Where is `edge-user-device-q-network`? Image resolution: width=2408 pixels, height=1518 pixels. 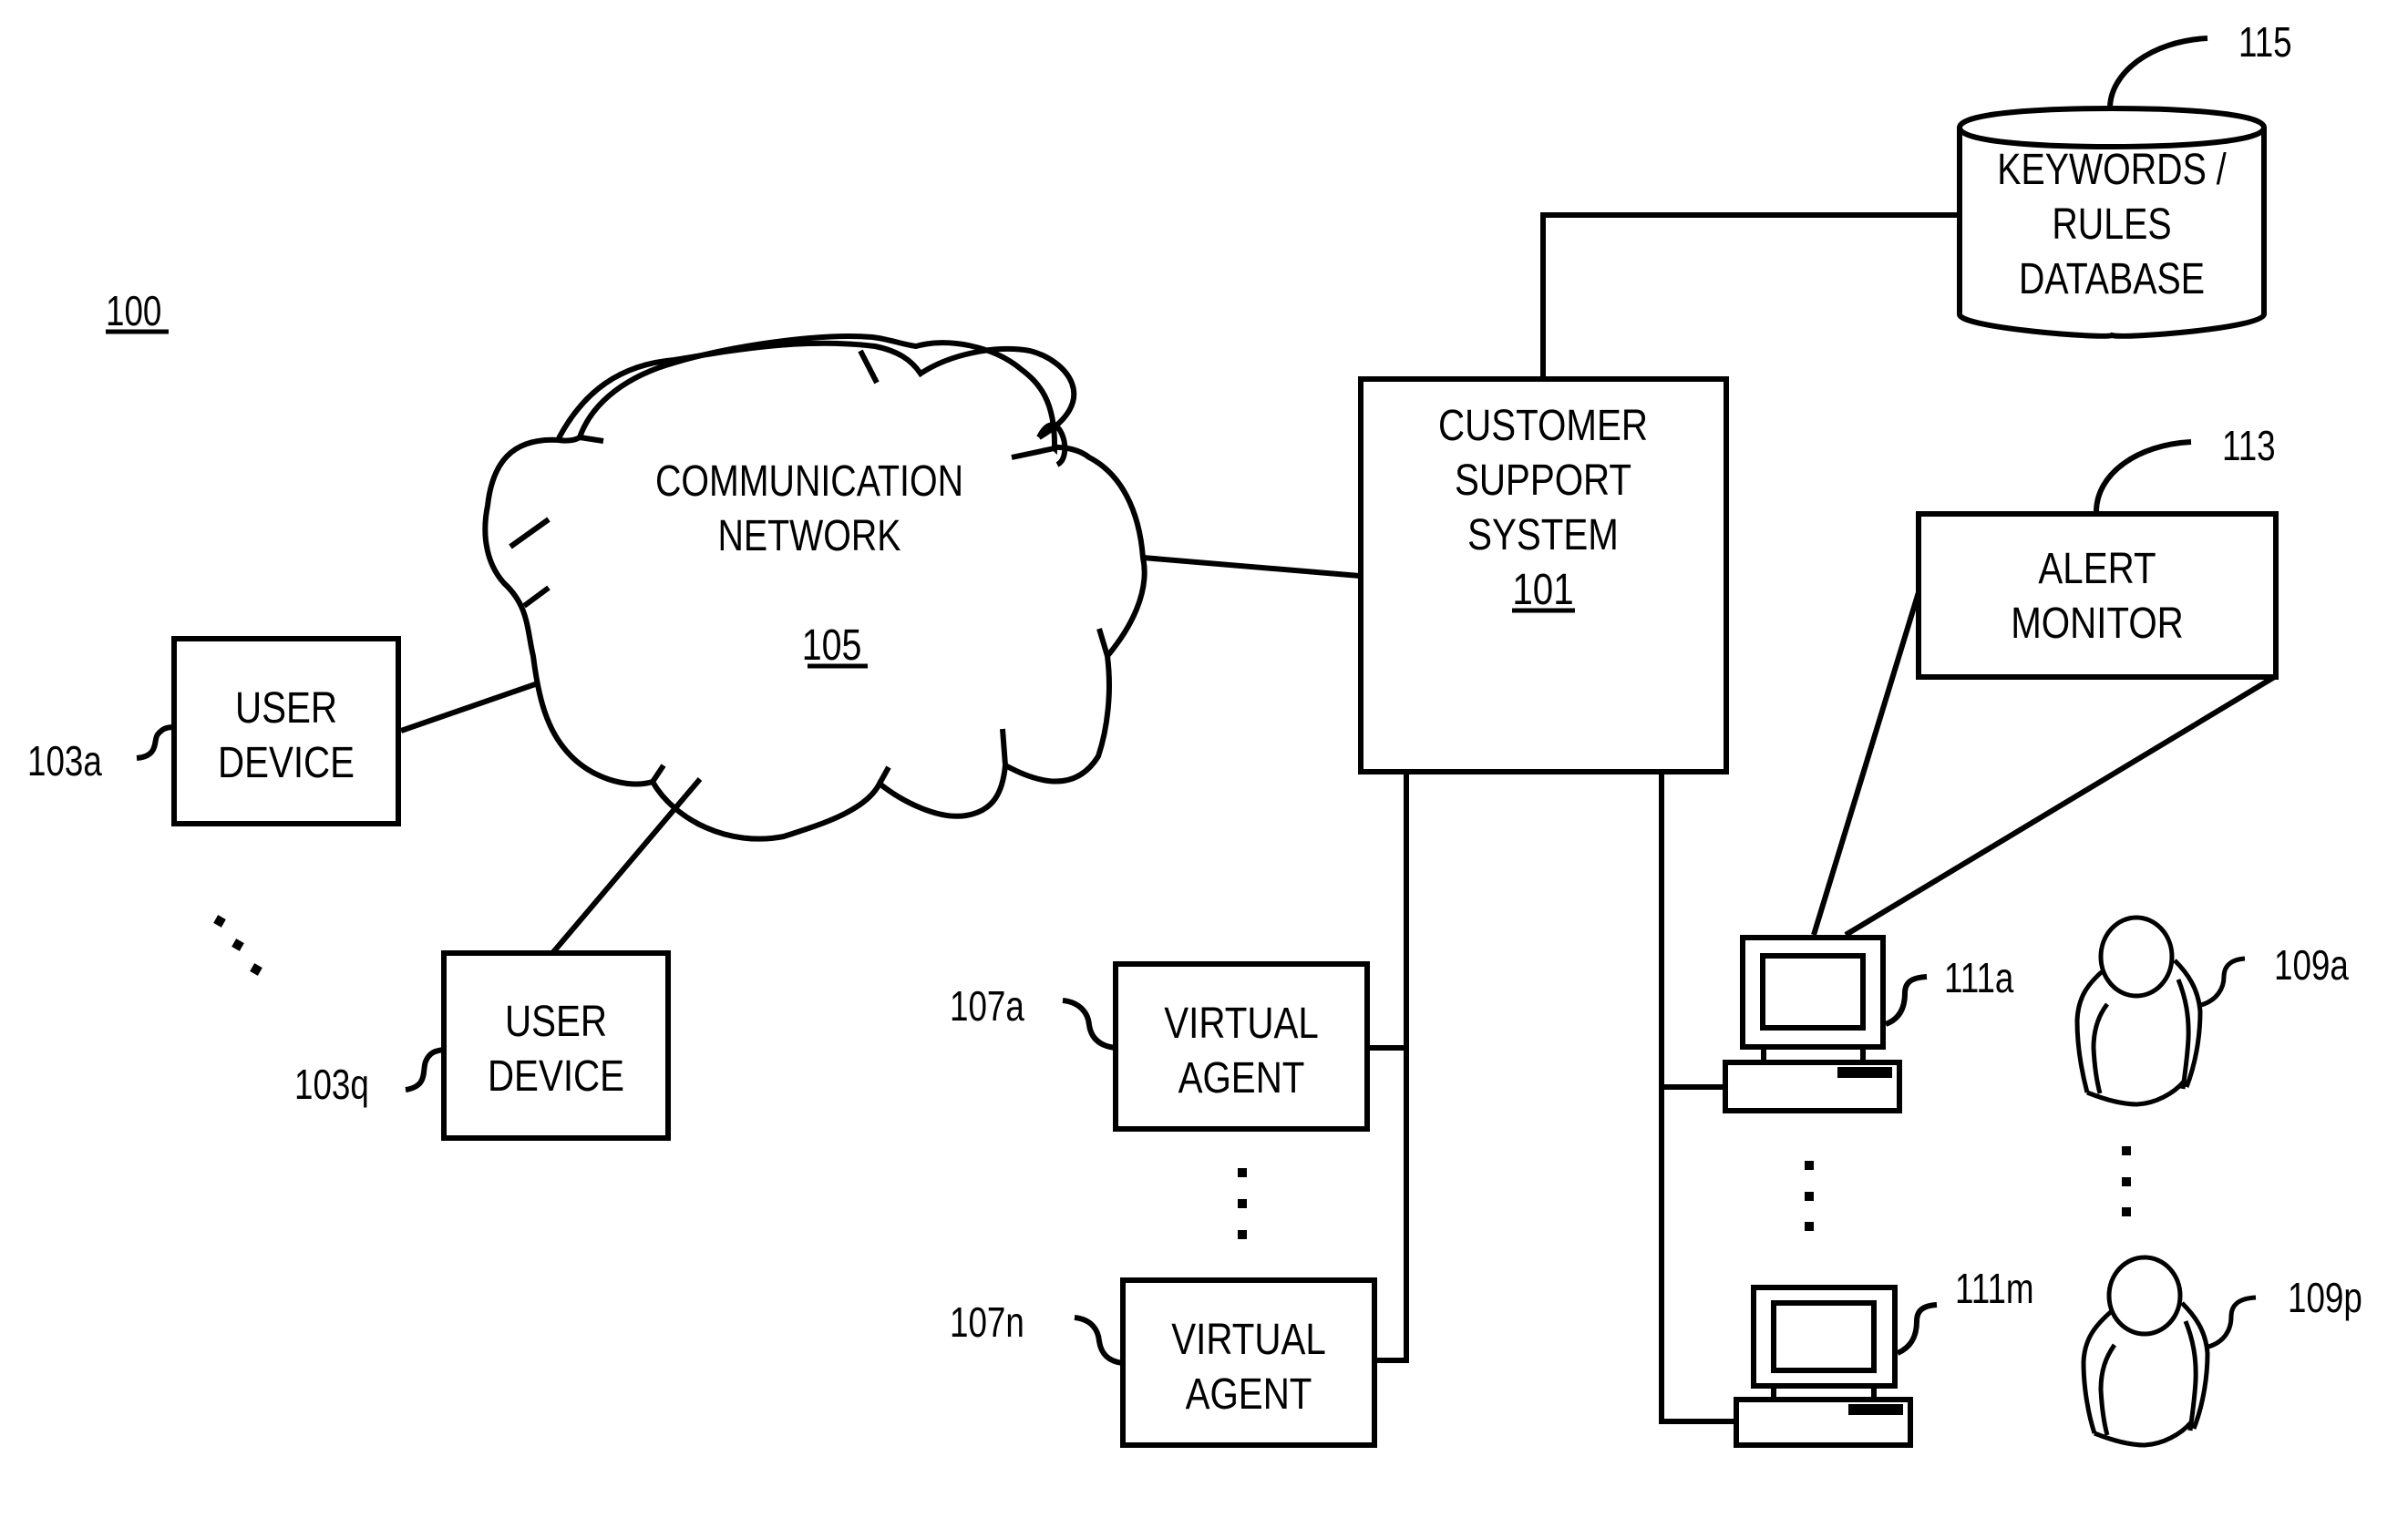
edge-user-device-q-network is located at coordinates (627, 865).